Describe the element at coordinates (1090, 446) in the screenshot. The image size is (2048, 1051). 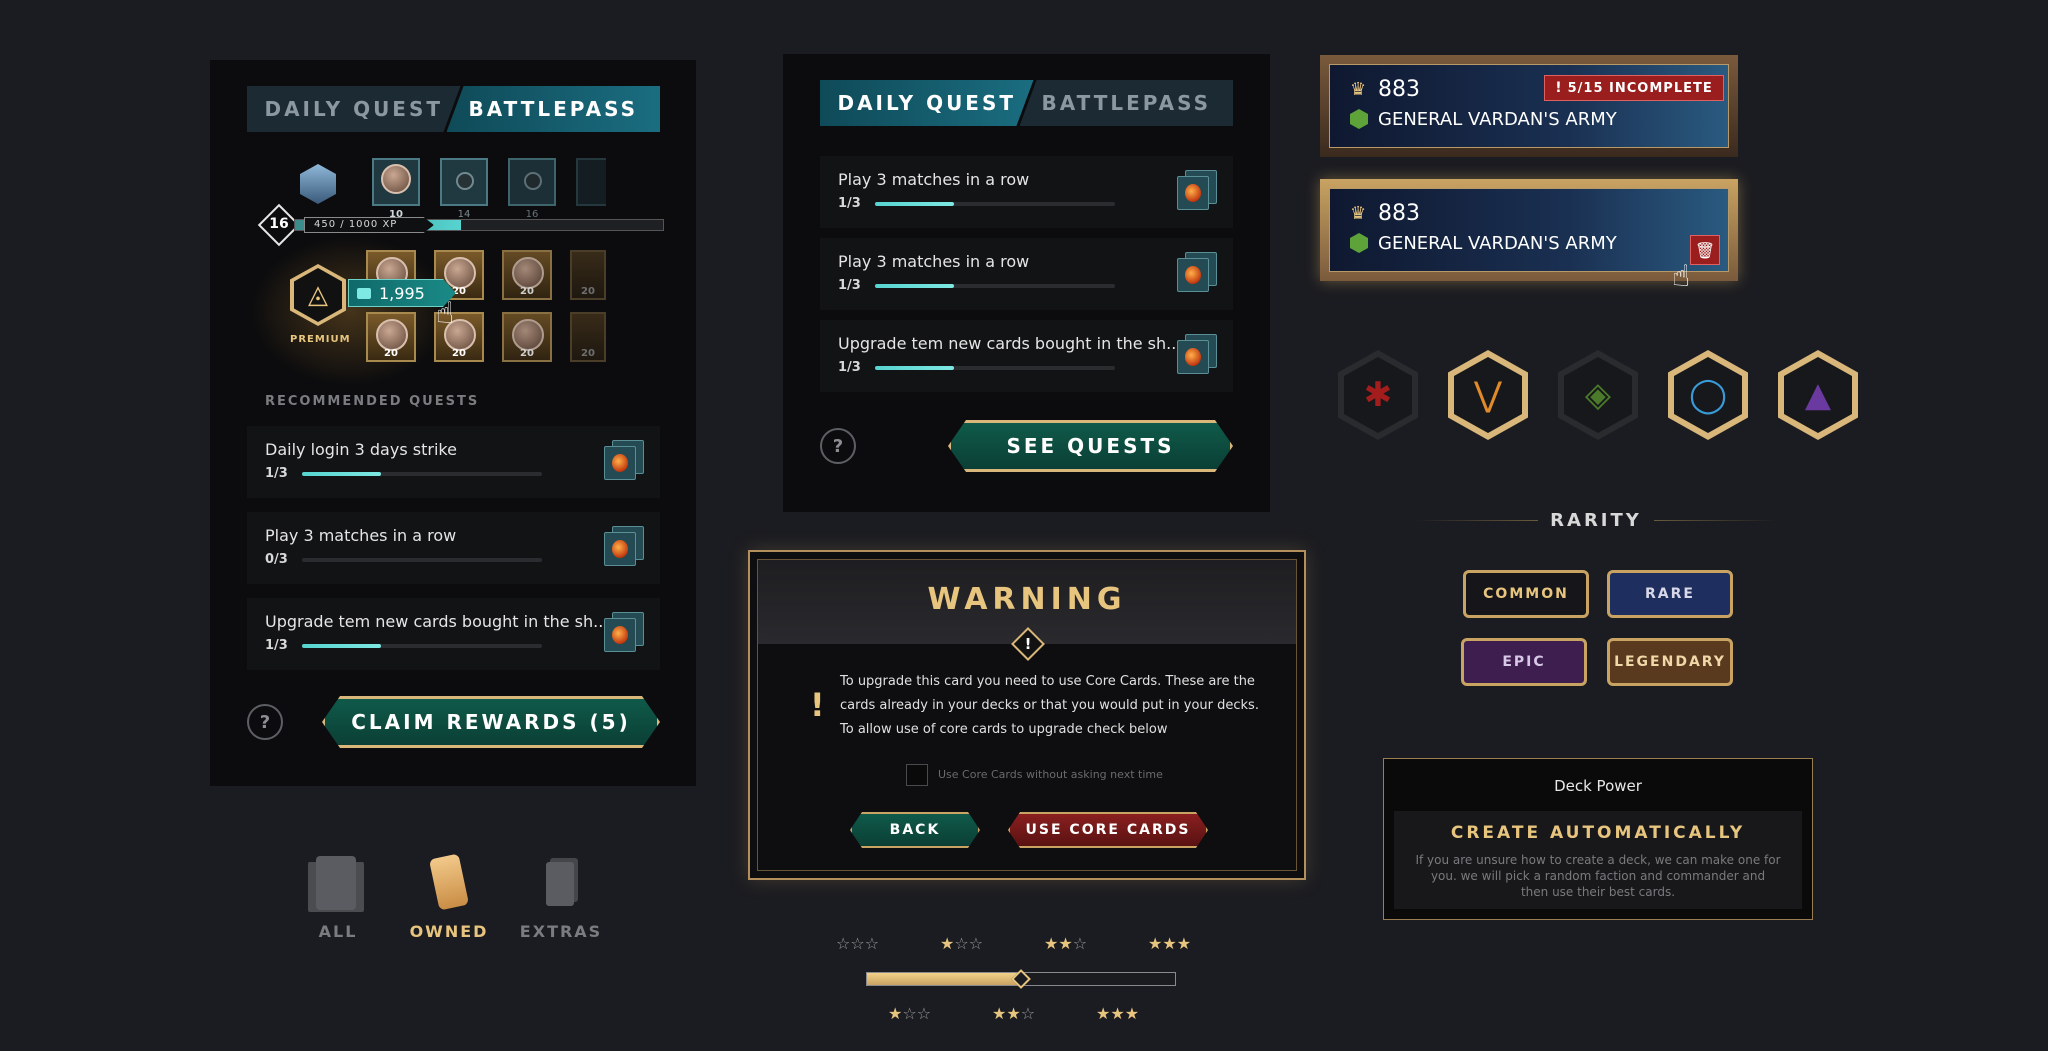
I see `see-quests-button: SEE QUESTS` at that location.